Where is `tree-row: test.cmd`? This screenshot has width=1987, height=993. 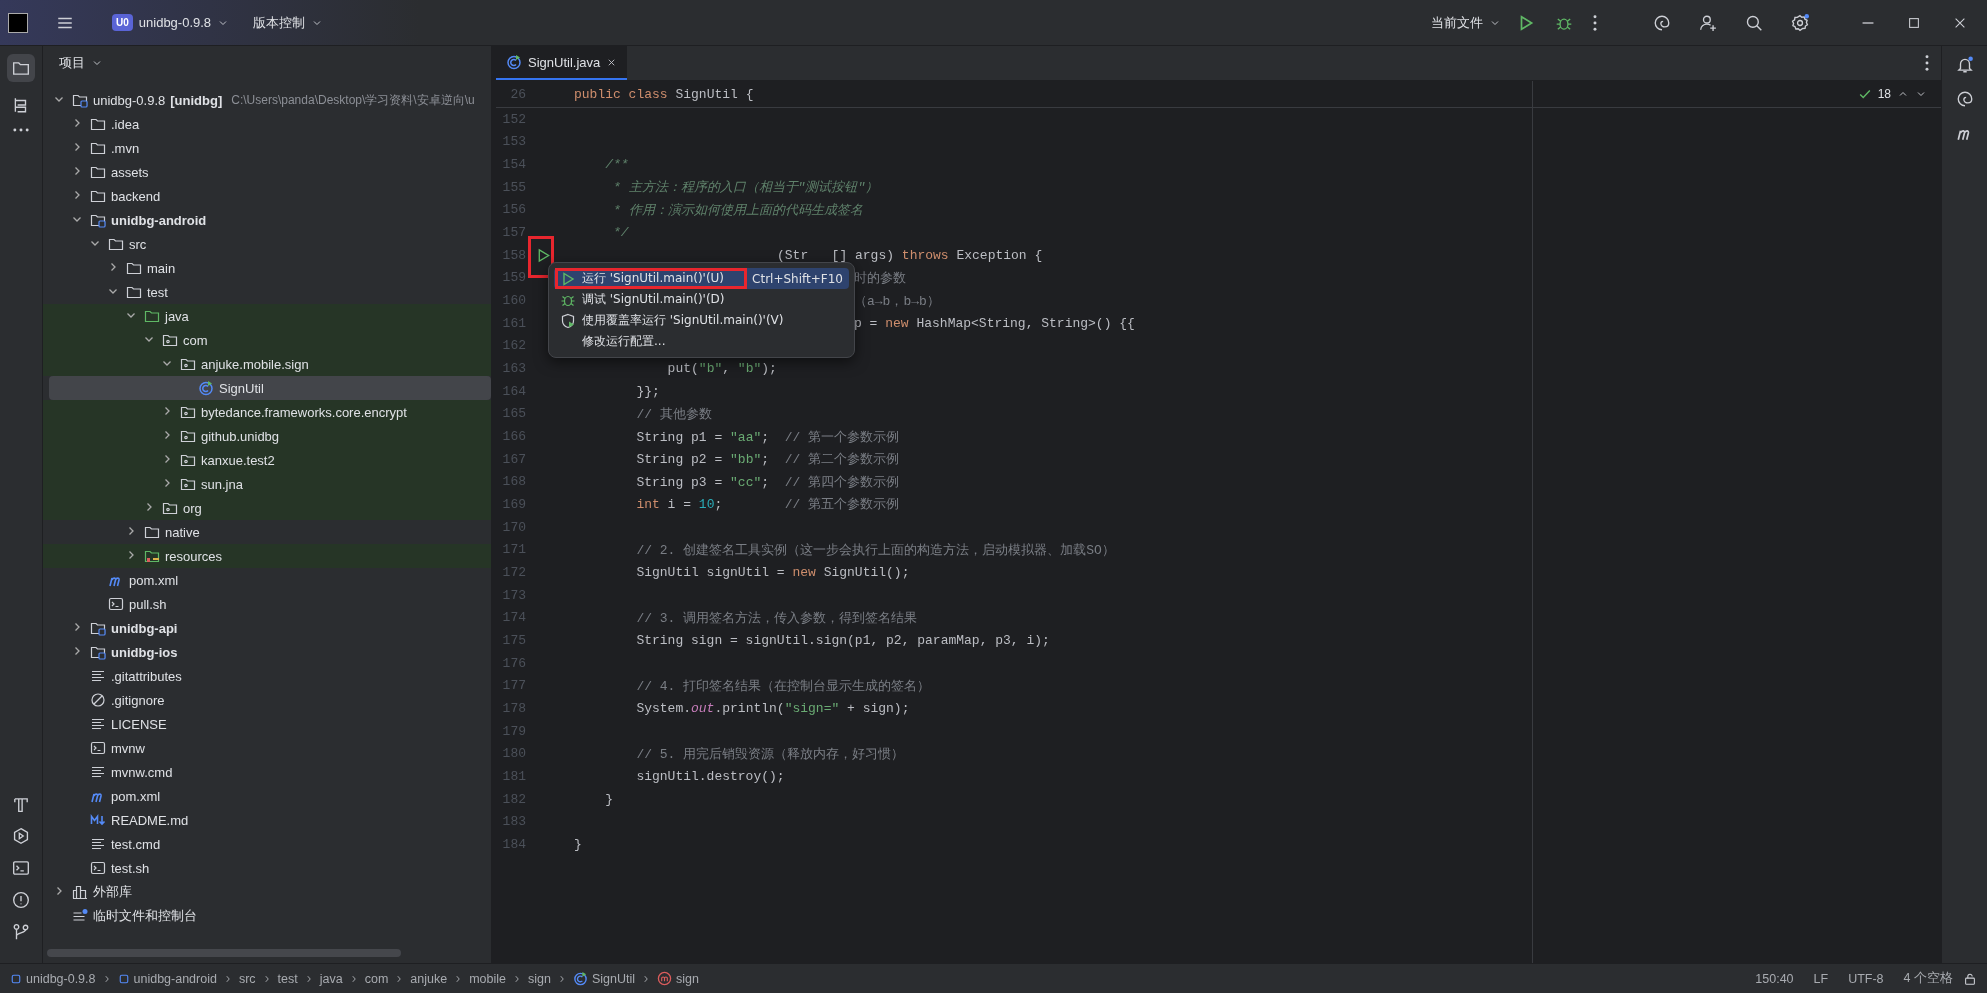 tree-row: test.cmd is located at coordinates (267, 844).